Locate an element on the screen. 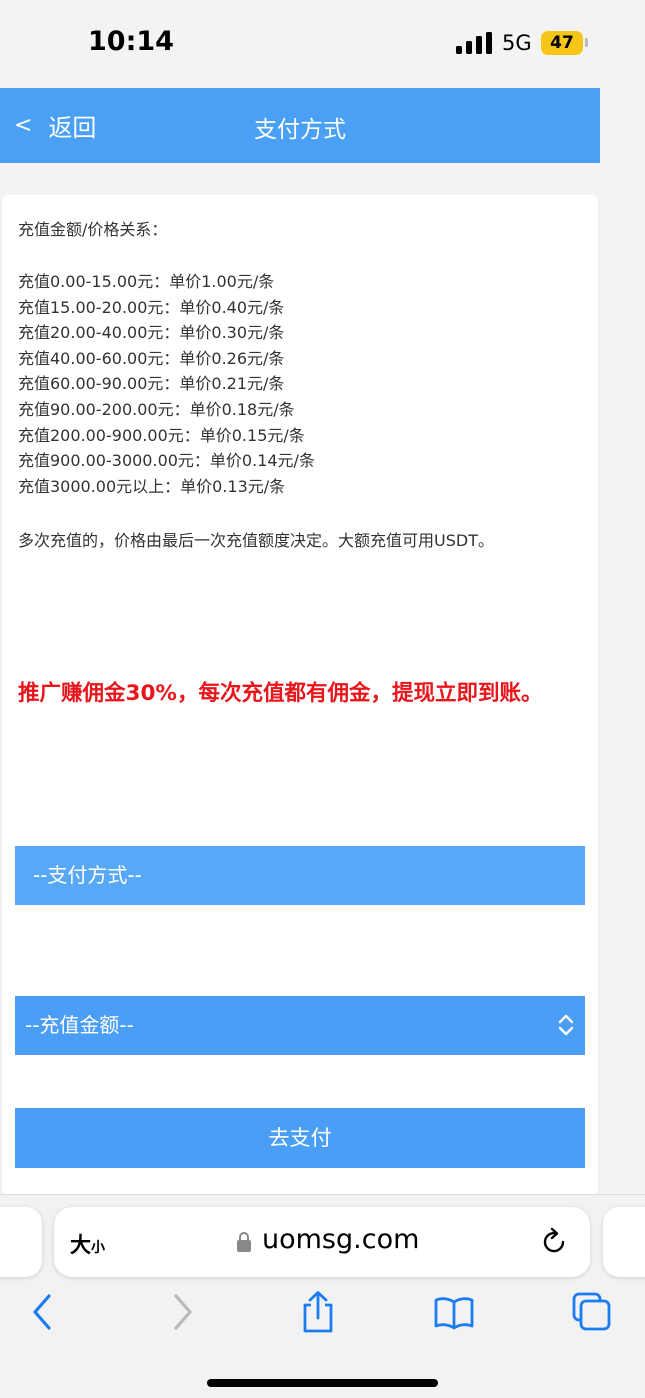 This screenshot has height=1398, width=645. battery-cap is located at coordinates (586, 42).